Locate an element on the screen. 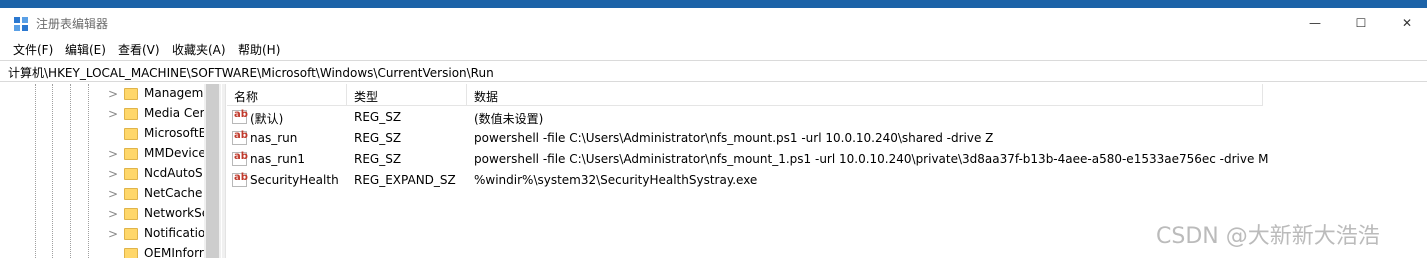 This screenshot has height=258, width=1427. value-name: (默认) is located at coordinates (267, 119).